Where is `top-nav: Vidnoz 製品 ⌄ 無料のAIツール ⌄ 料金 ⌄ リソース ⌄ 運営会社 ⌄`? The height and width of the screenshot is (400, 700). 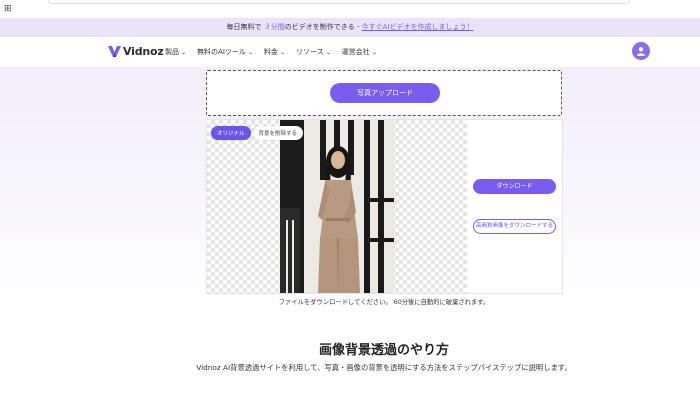 top-nav: Vidnoz 製品 ⌄ 無料のAIツール ⌄ 料金 ⌄ リソース ⌄ 運営会社 ⌄ is located at coordinates (350, 52).